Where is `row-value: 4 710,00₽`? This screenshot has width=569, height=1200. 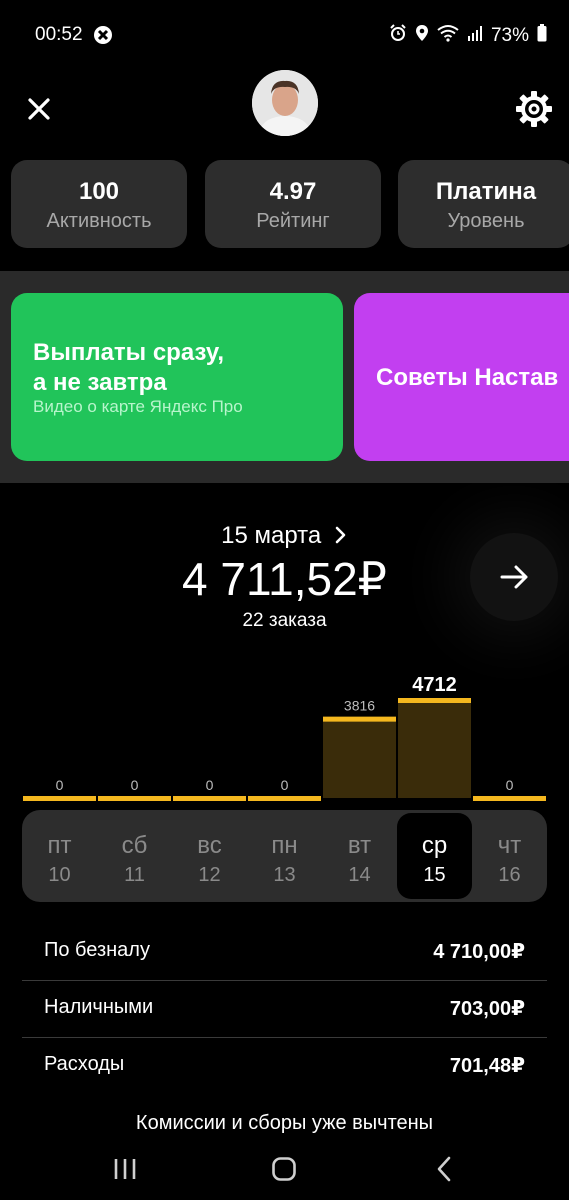
row-value: 4 710,00₽ is located at coordinates (479, 952).